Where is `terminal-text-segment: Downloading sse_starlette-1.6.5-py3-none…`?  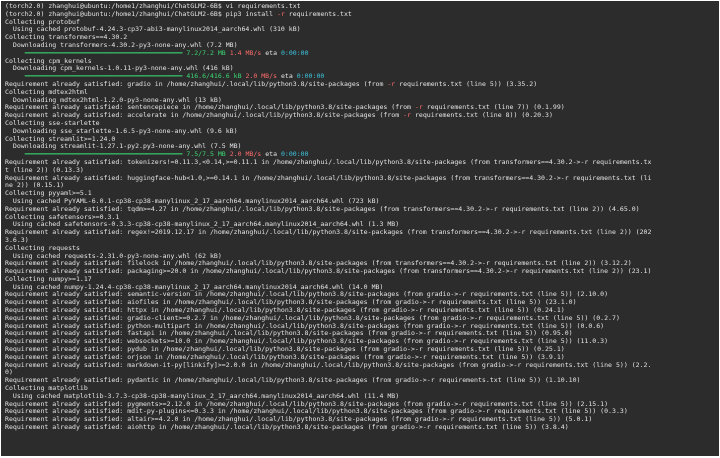
terminal-text-segment: Downloading sse_starlette-1.6.5-py3-none… is located at coordinates (121, 130).